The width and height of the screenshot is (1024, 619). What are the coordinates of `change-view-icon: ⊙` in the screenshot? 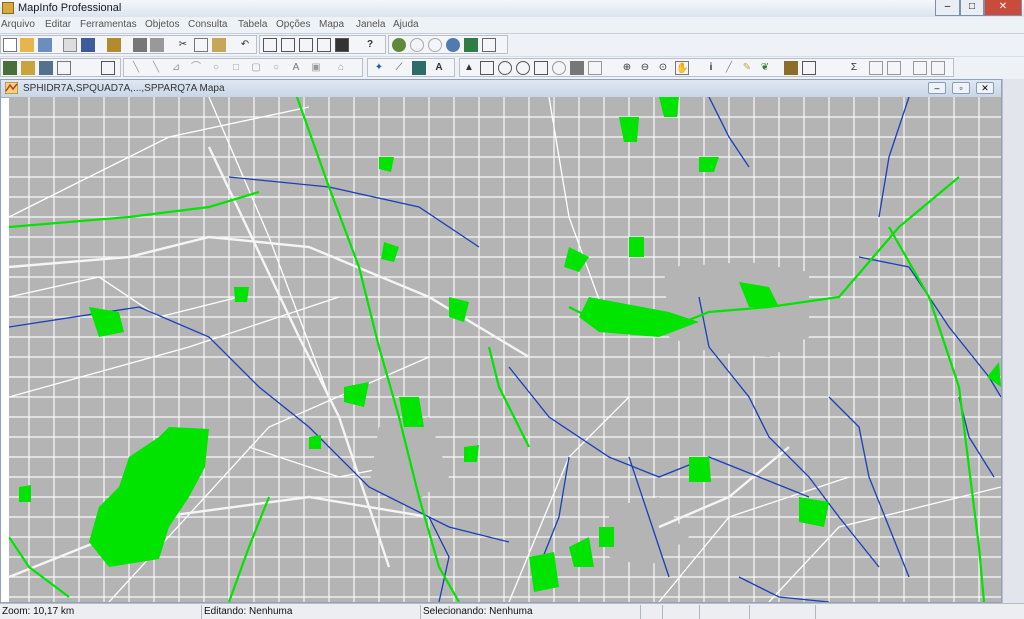 It's located at (663, 68).